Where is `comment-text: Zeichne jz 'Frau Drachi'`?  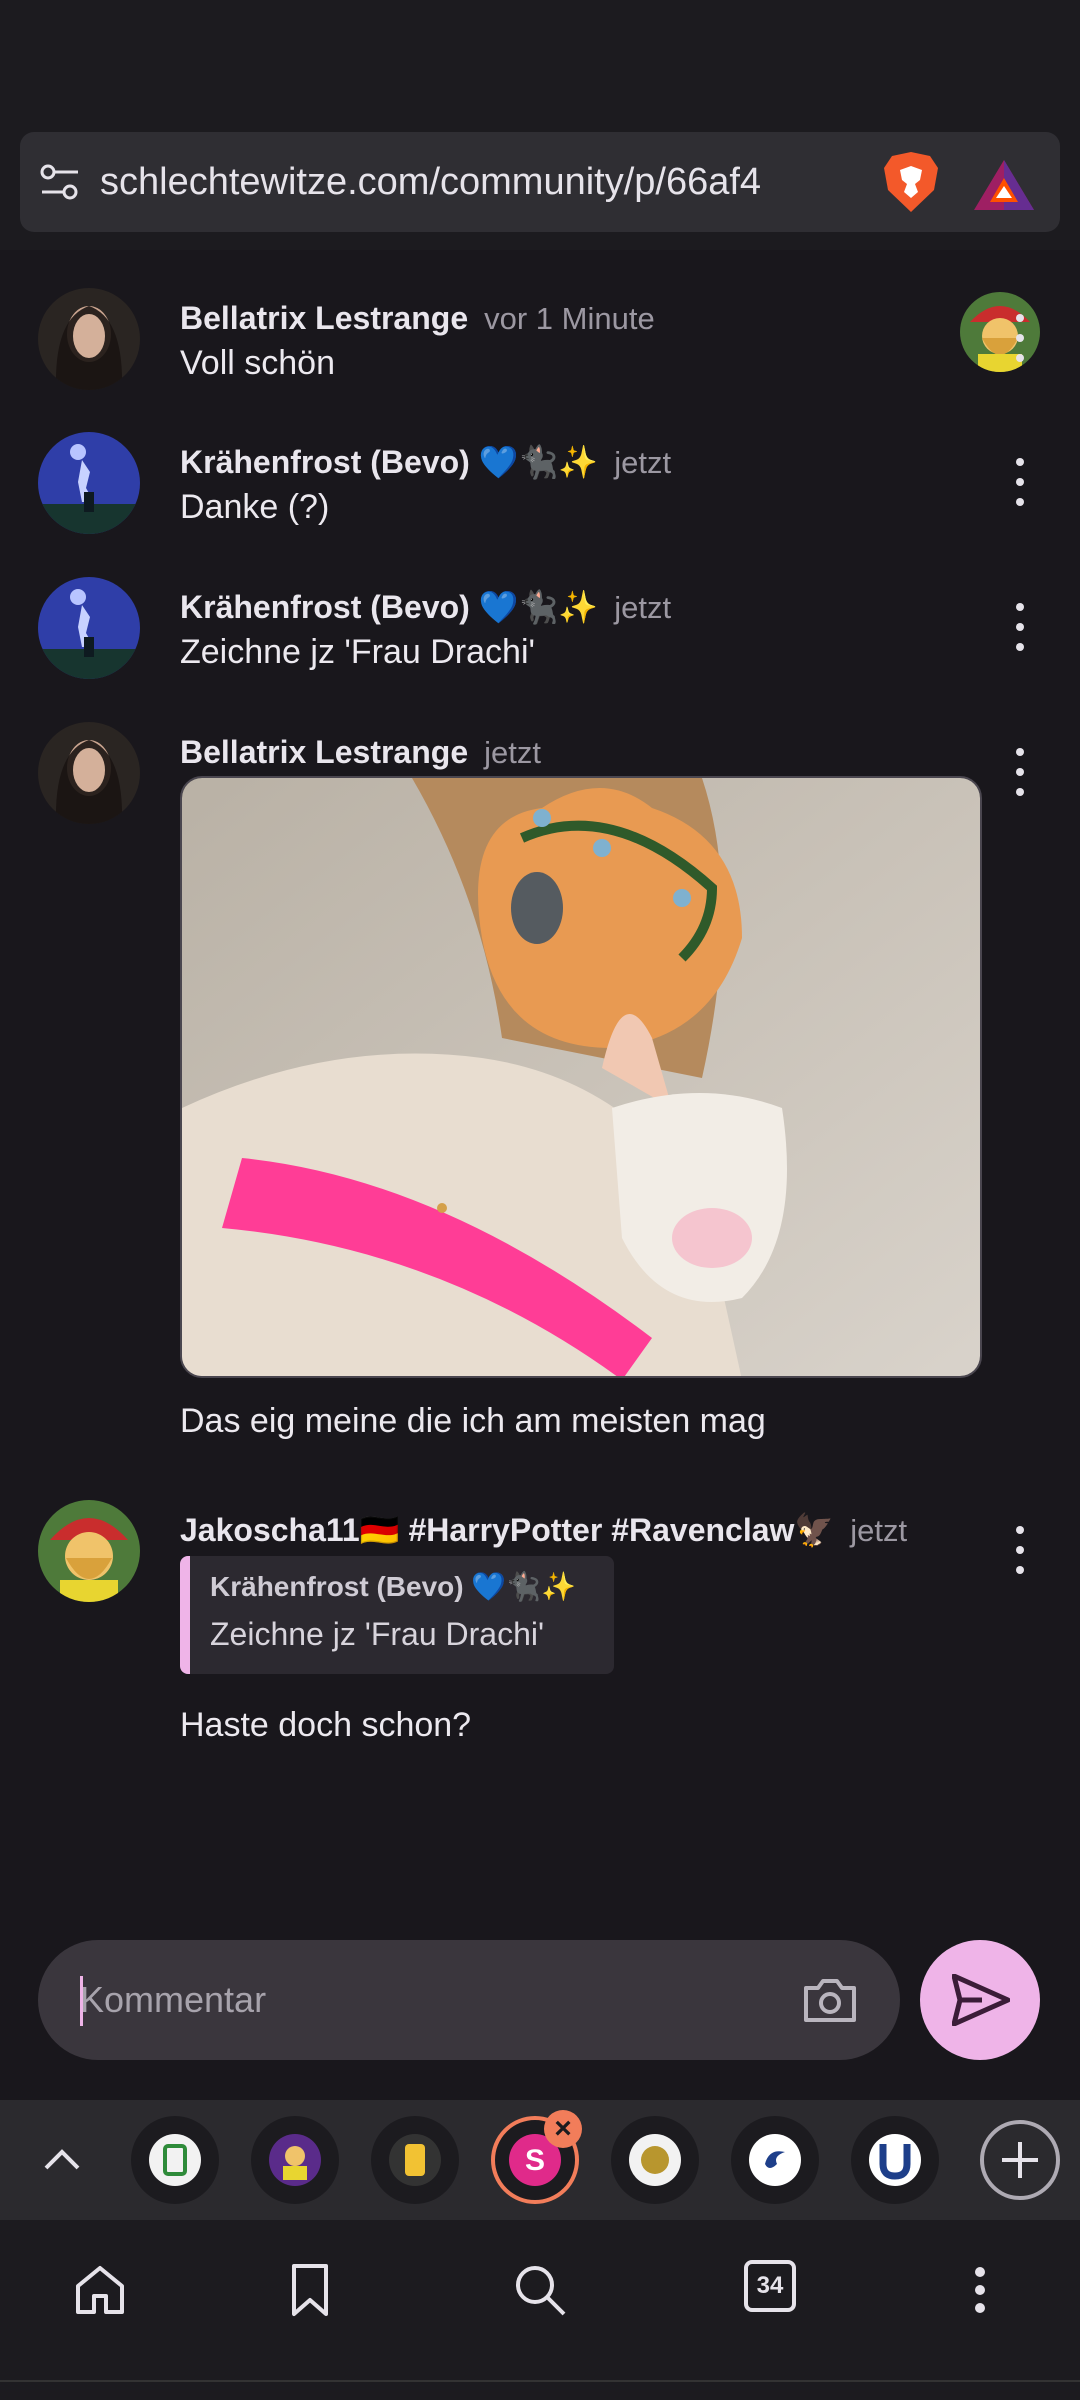
comment-text: Zeichne jz 'Frau Drachi' is located at coordinates (357, 652).